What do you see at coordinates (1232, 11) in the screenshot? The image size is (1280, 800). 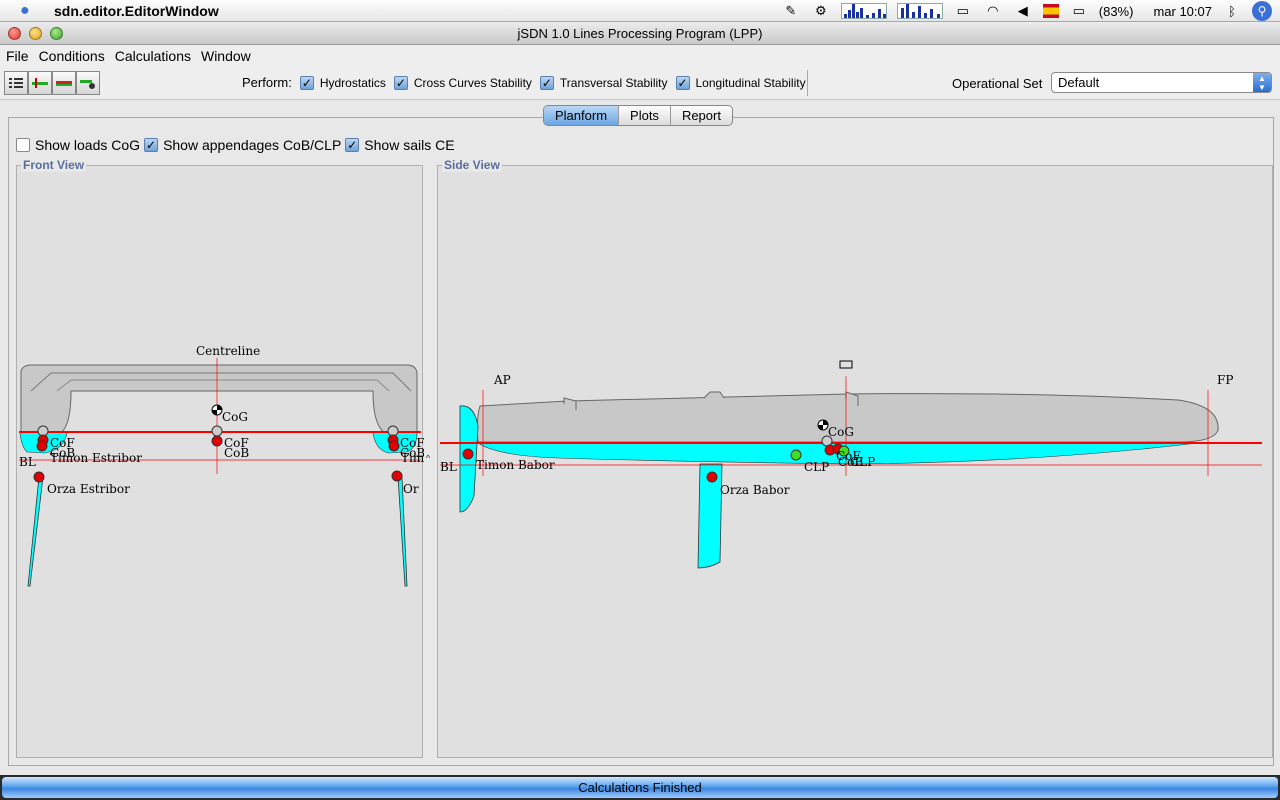 I see `bluetooth-icon: ᛒ` at bounding box center [1232, 11].